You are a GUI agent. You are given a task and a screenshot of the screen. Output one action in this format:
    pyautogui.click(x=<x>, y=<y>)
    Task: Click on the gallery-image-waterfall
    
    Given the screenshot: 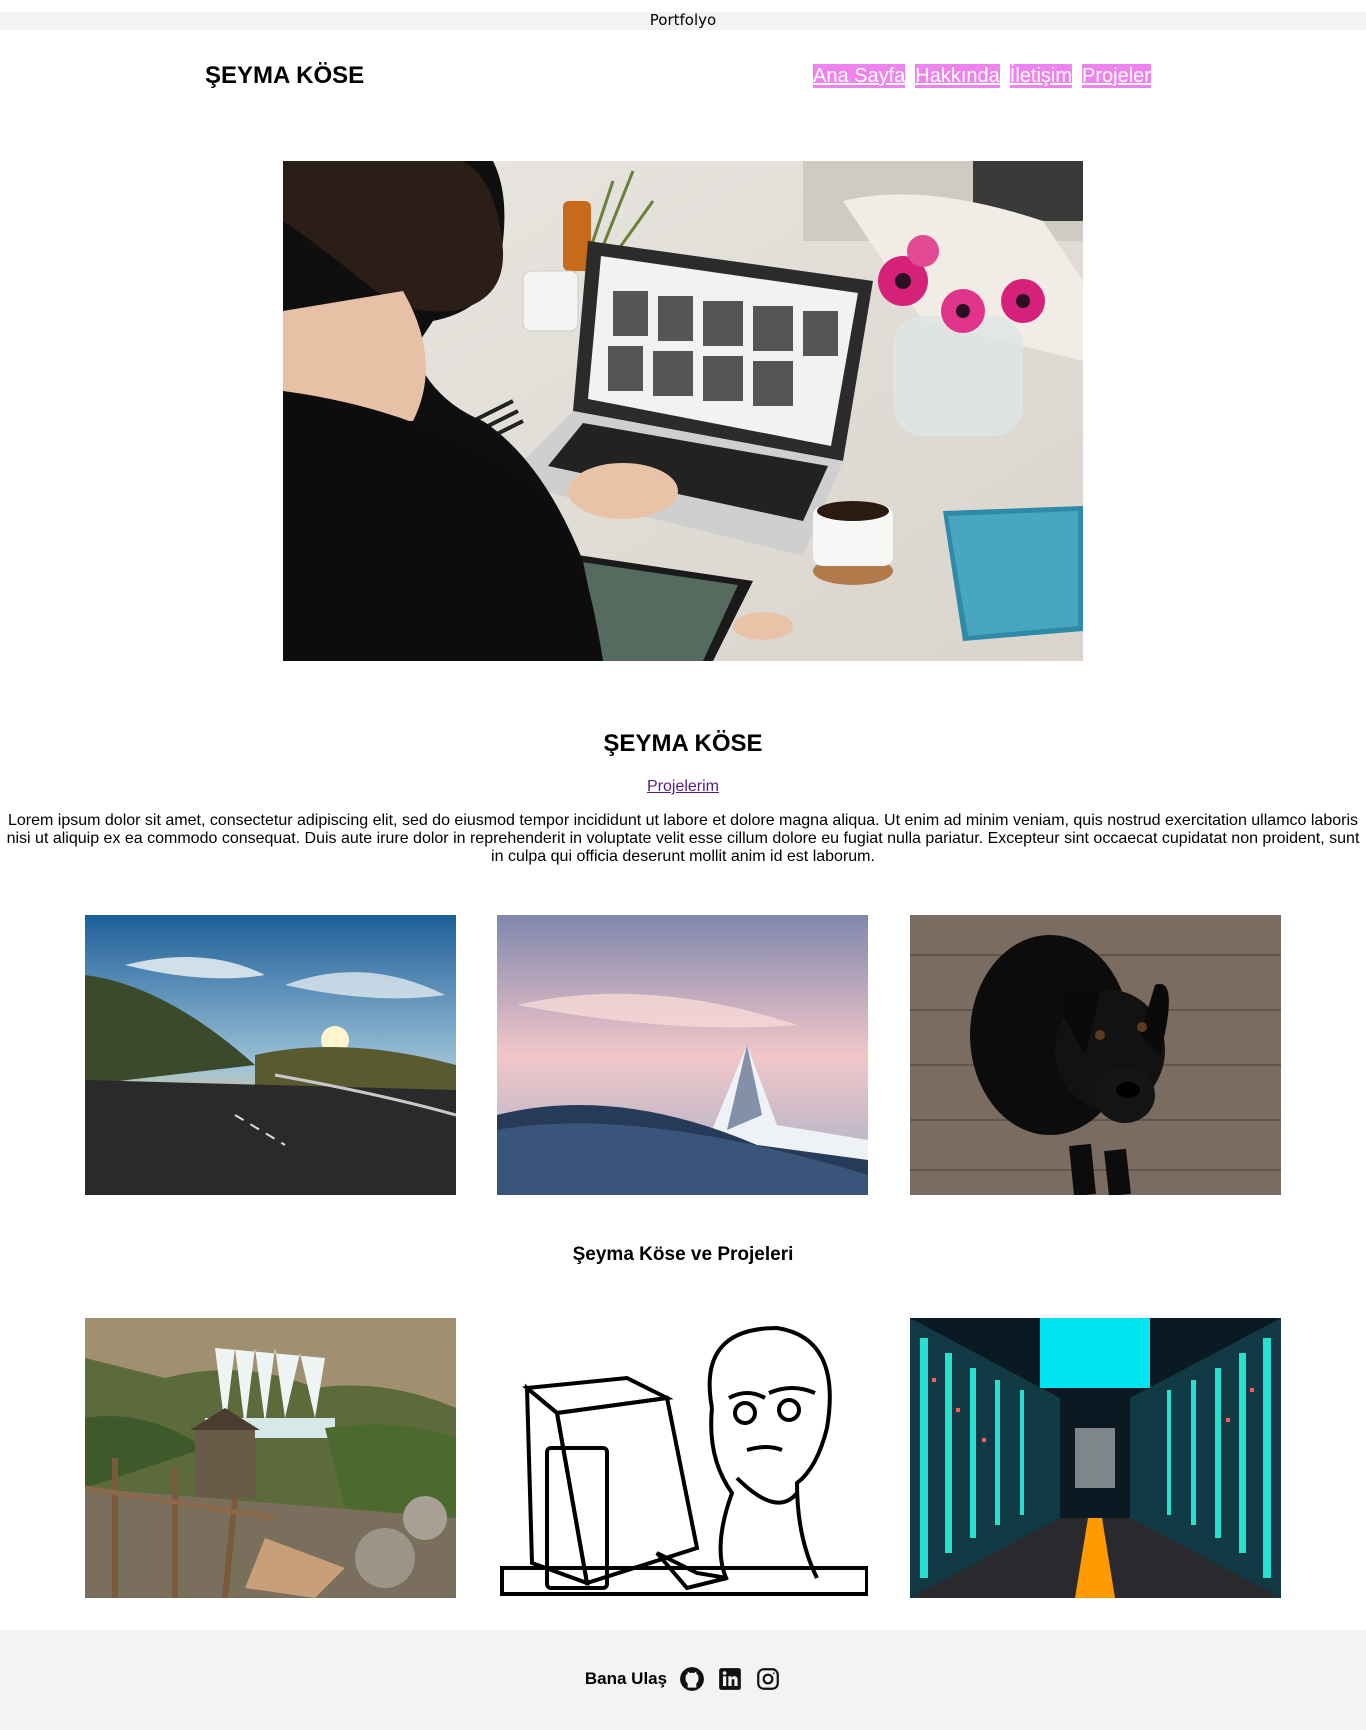 What is the action you would take?
    pyautogui.click(x=270, y=1458)
    